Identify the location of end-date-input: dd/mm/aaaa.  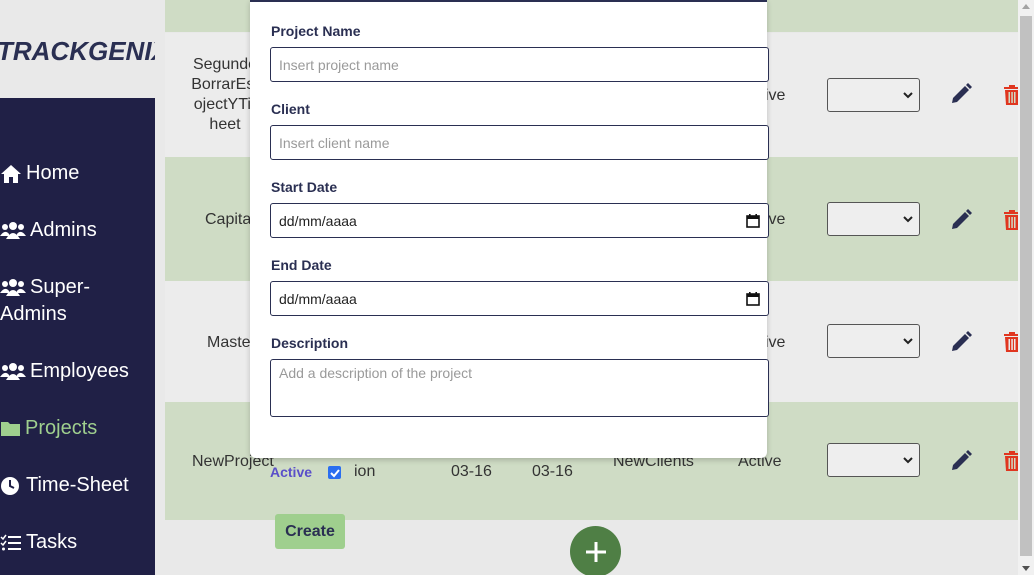
(519, 298).